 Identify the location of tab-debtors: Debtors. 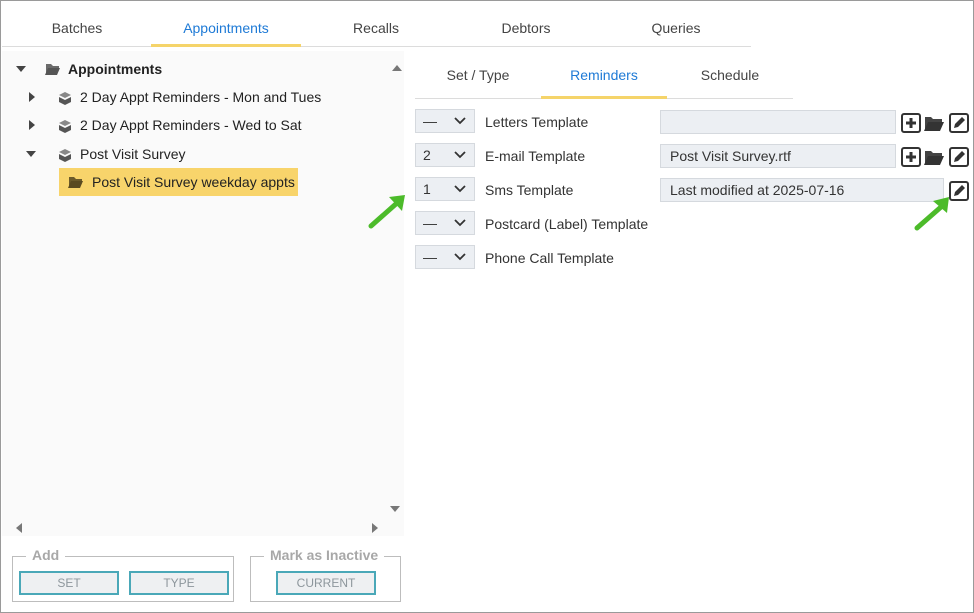
(526, 29).